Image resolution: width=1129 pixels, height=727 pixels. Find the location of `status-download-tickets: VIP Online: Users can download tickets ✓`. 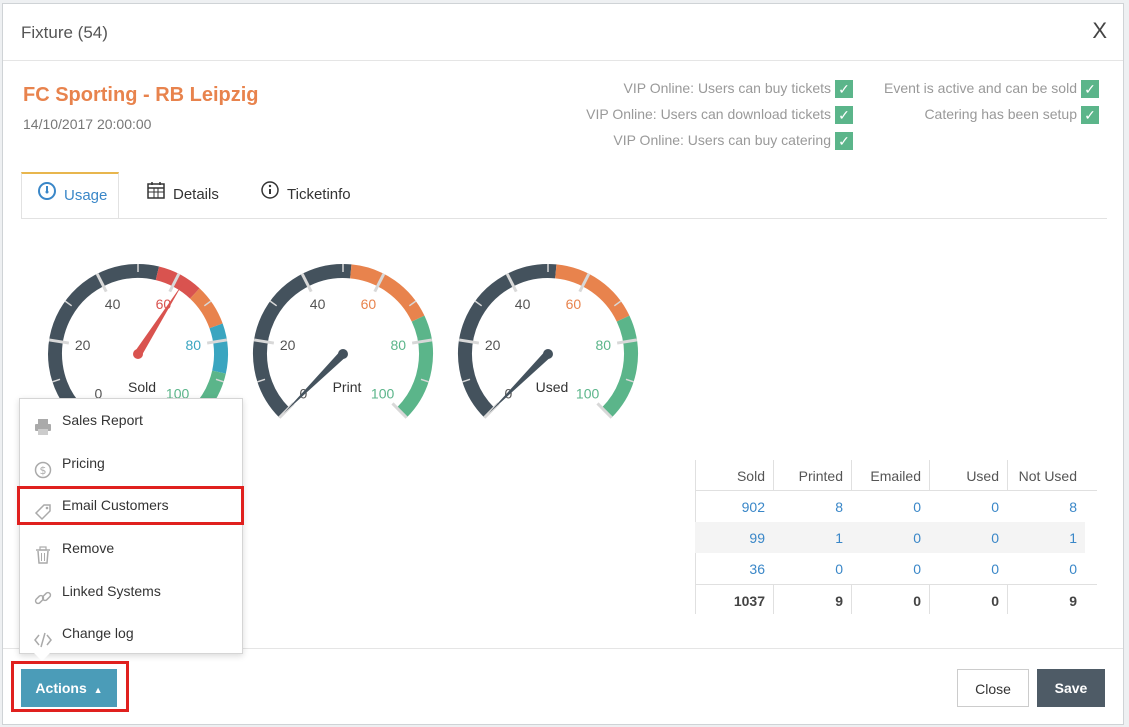

status-download-tickets: VIP Online: Users can download tickets ✓ is located at coordinates (719, 114).